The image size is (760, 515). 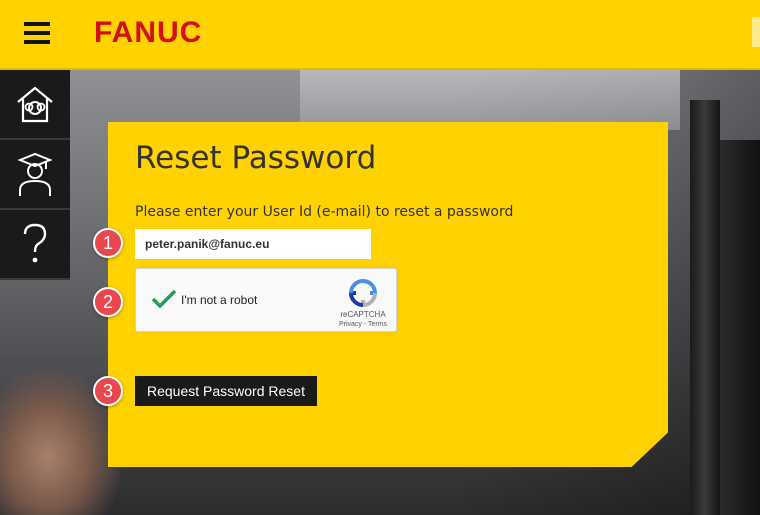 I want to click on page-title: Reset Password, so click(x=256, y=158).